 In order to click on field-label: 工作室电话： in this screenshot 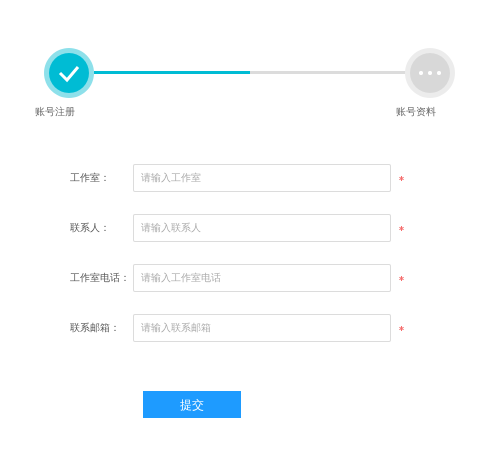, I will do `click(100, 279)`.